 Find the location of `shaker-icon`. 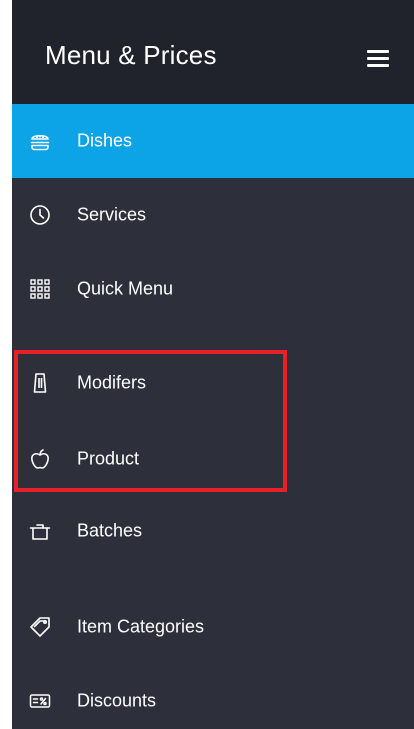

shaker-icon is located at coordinates (40, 383).